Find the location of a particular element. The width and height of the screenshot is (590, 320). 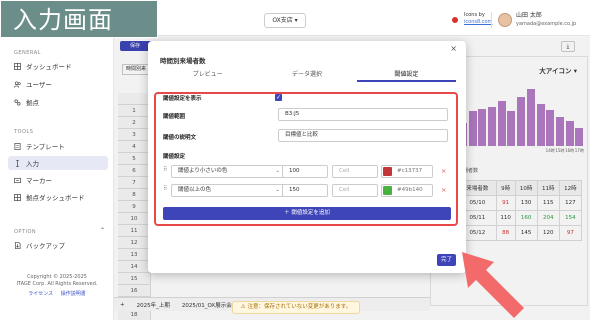

sidebar-item-label: 拠点 is located at coordinates (32, 103).